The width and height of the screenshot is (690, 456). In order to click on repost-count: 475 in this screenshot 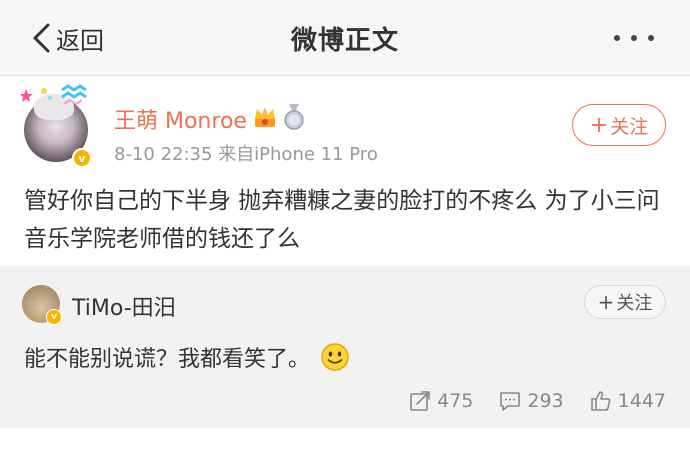, I will do `click(455, 401)`.